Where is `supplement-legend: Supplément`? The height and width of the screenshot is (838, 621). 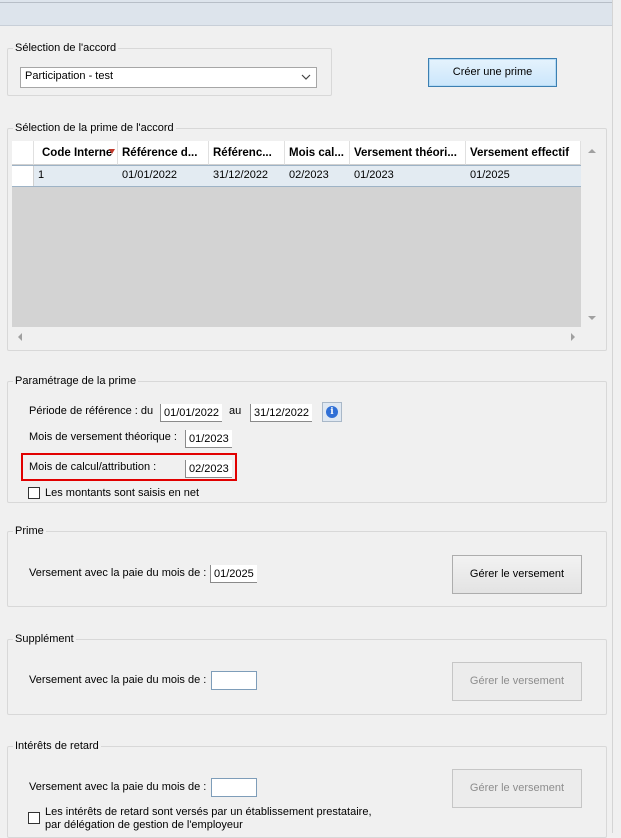
supplement-legend: Supplément is located at coordinates (44, 639).